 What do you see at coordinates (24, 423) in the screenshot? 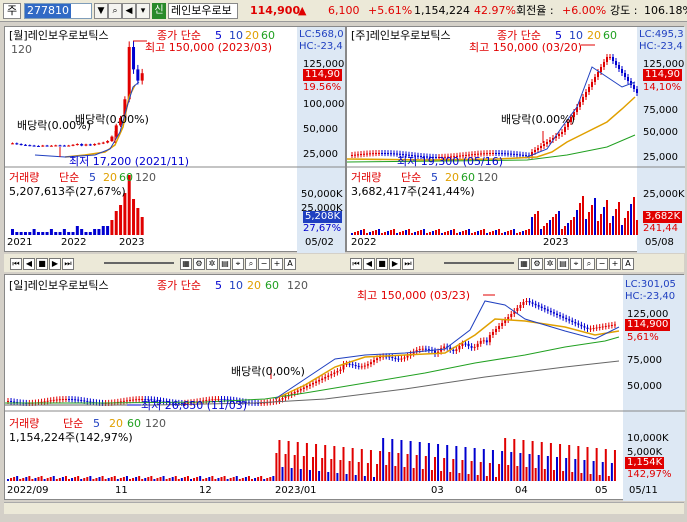
I see `daily-vol-title: 거래량` at bounding box center [24, 423].